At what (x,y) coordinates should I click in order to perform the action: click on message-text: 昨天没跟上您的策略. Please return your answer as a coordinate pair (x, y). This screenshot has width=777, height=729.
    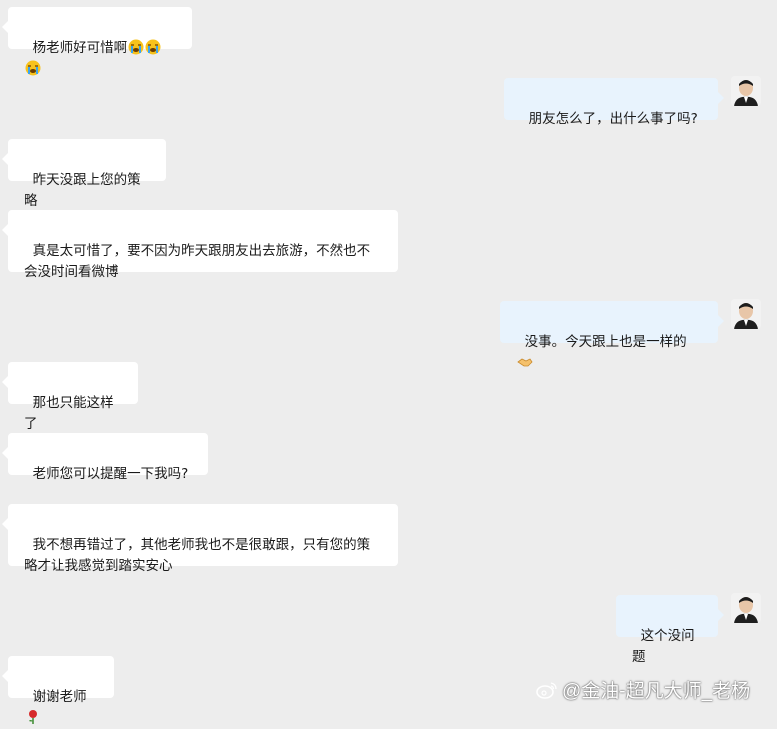
    Looking at the image, I should click on (82, 190).